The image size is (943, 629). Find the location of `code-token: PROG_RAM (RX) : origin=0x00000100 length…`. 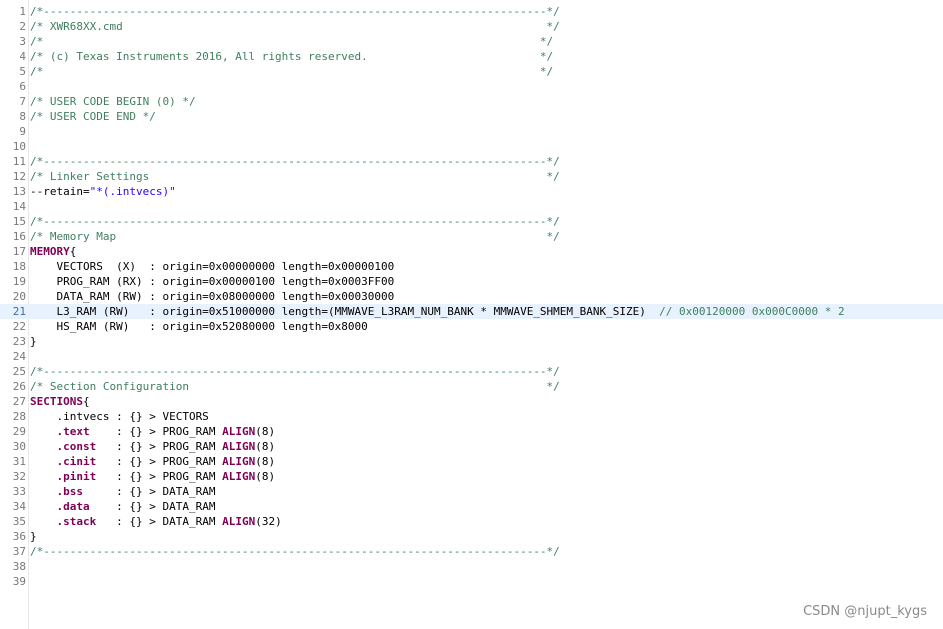

code-token: PROG_RAM (RX) : origin=0x00000100 length… is located at coordinates (212, 281).